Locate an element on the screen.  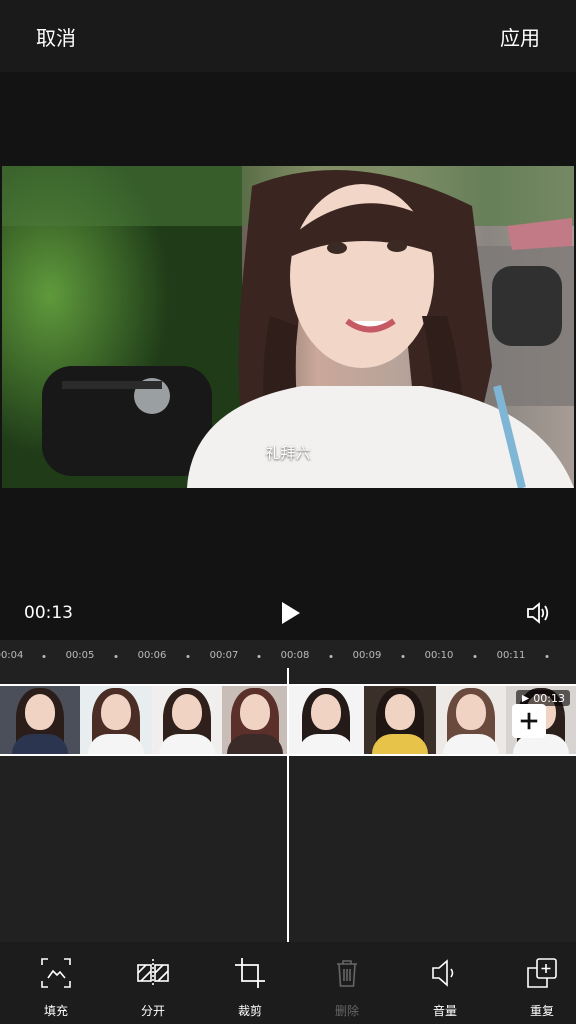
video-subtitle: 礼拜六 is located at coordinates (288, 453).